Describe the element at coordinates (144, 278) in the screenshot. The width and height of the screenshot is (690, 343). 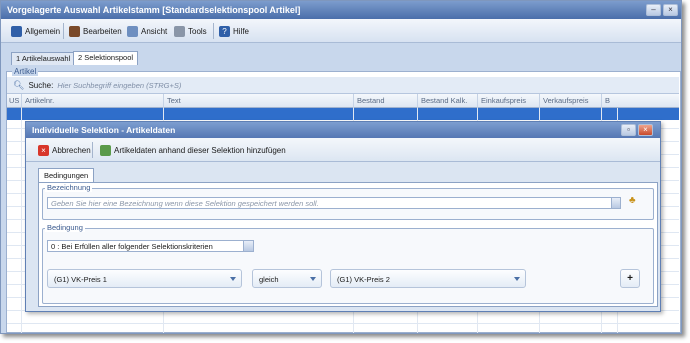
I see `left-field-select: (G1) VK-Preis 1` at that location.